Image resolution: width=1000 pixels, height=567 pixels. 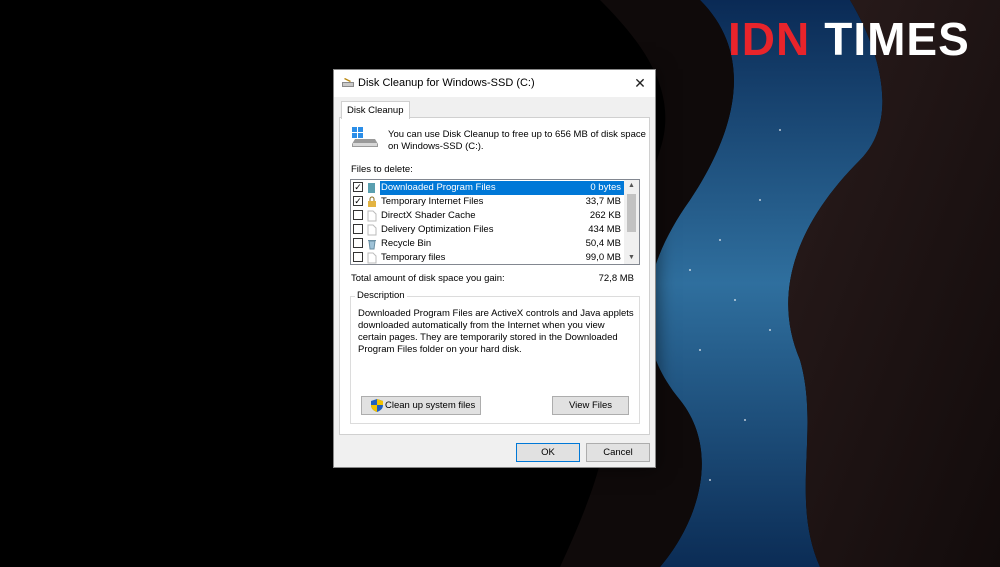 What do you see at coordinates (631, 258) in the screenshot?
I see `scroll-down-icon: ▼` at bounding box center [631, 258].